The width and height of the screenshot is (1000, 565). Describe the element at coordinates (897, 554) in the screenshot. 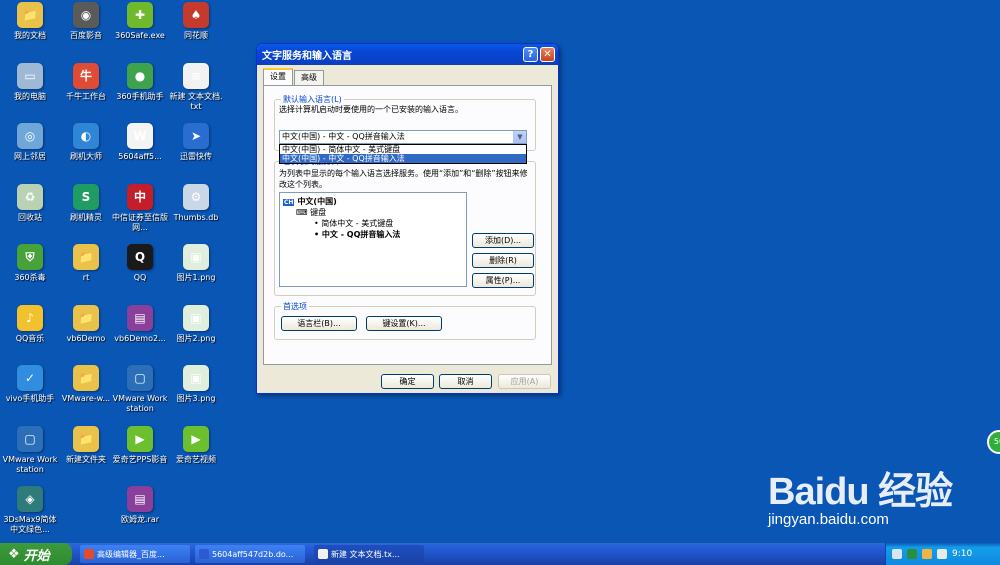

I see `tray-app-icon` at that location.